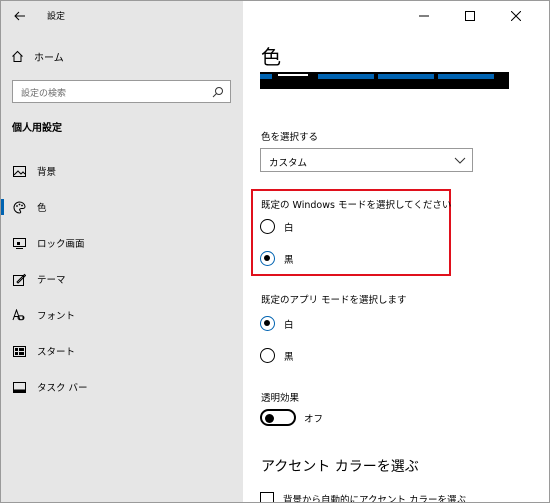 This screenshot has width=550, height=503. I want to click on app-mode-dark-radio: 黒, so click(320, 356).